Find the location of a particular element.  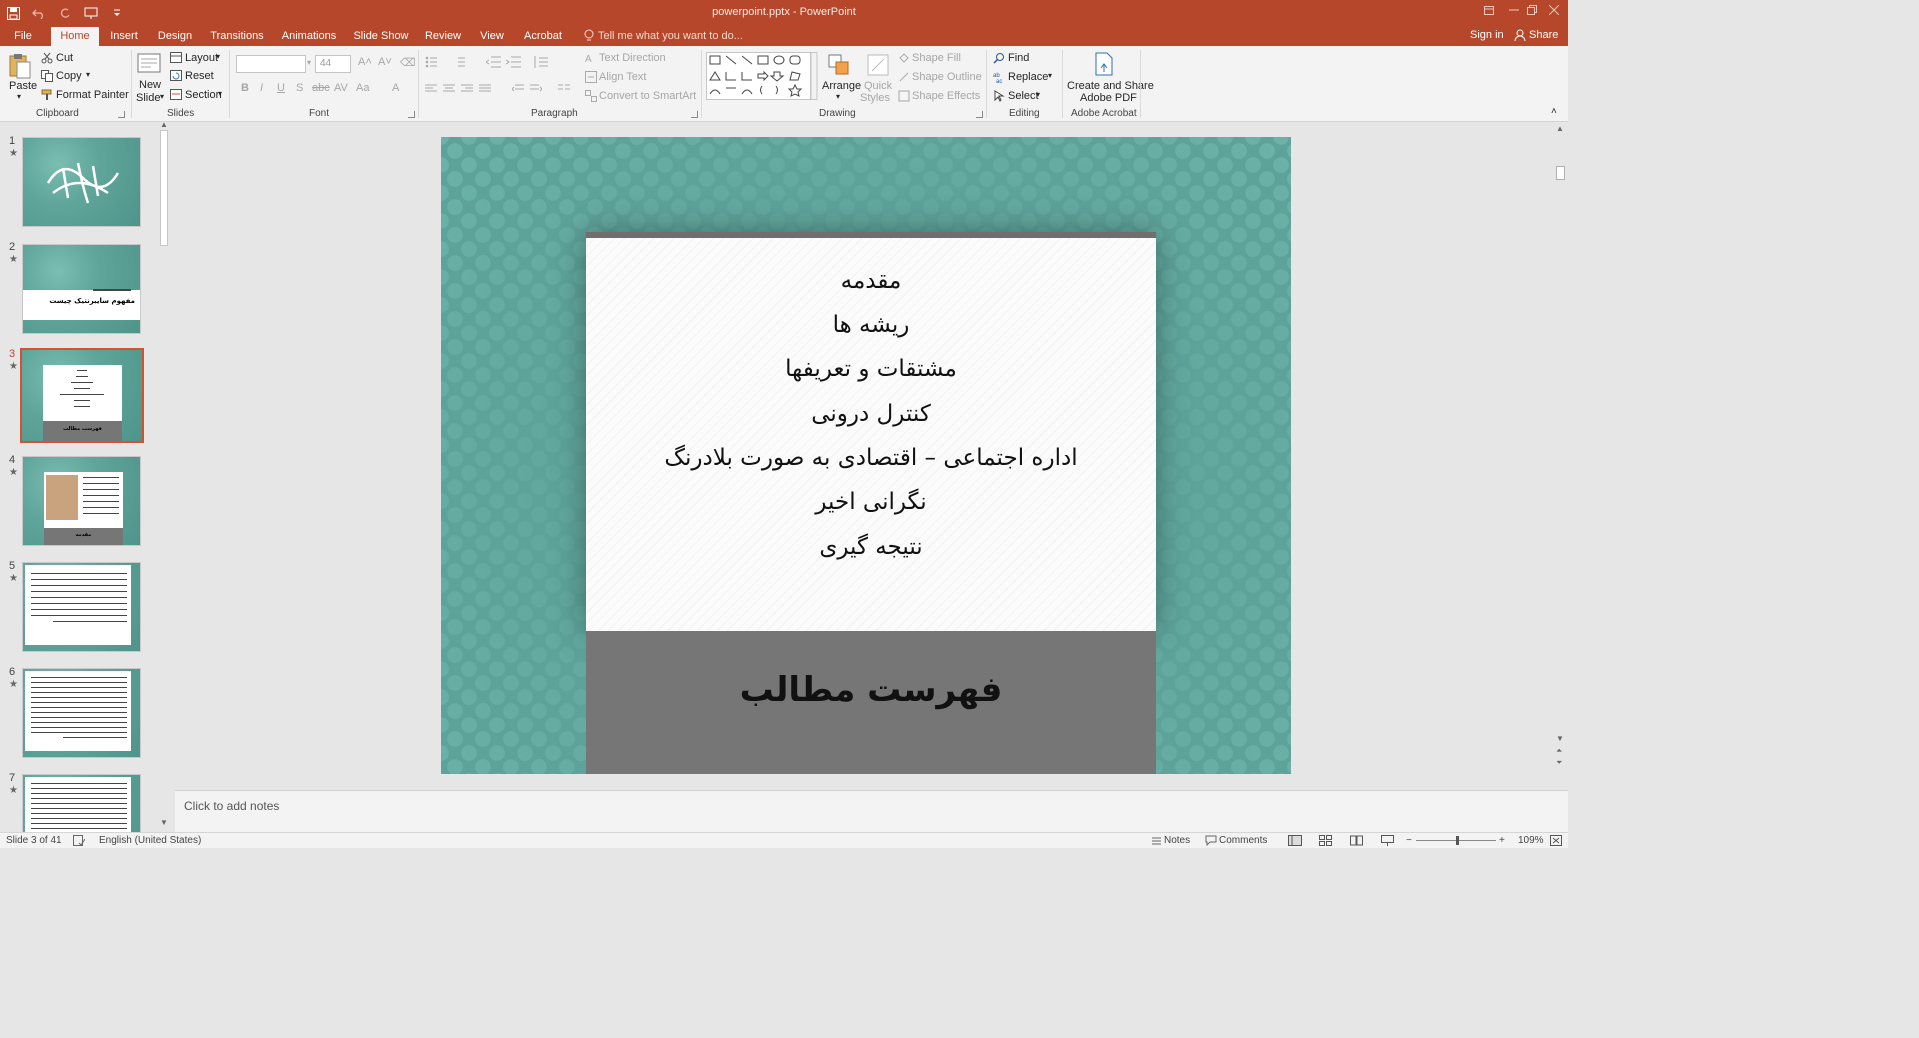

select-dropdown-icon: ▾ is located at coordinates (1038, 94).